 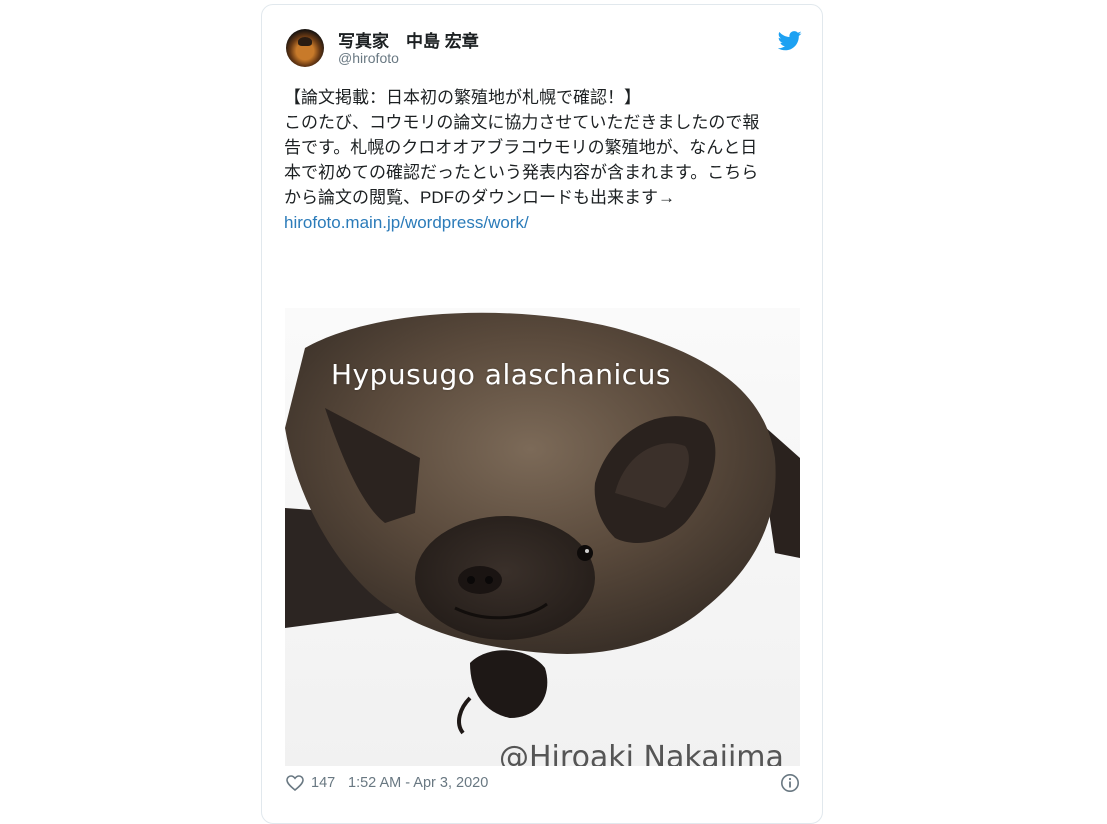 What do you see at coordinates (305, 48) in the screenshot?
I see `avatar` at bounding box center [305, 48].